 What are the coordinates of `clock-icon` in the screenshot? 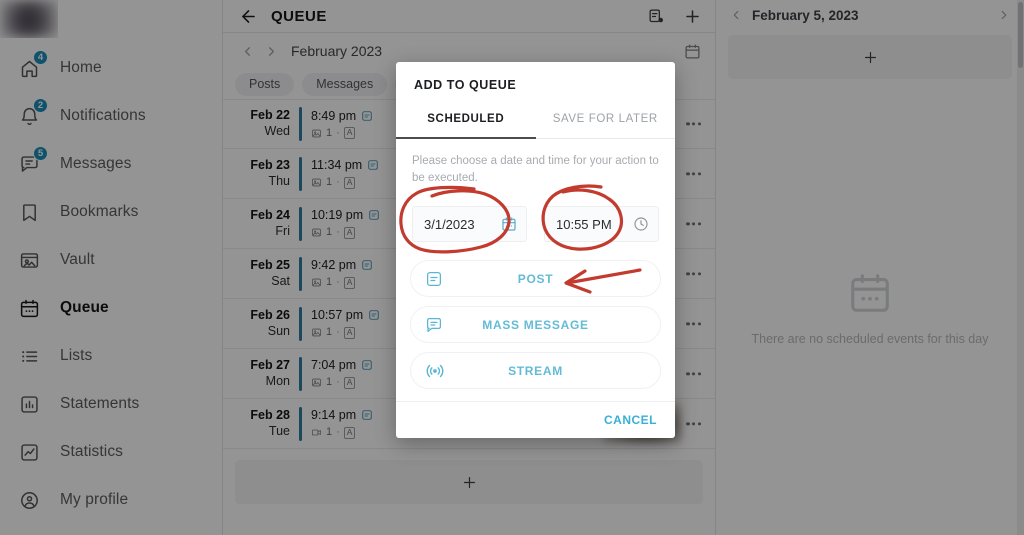 It's located at (641, 224).